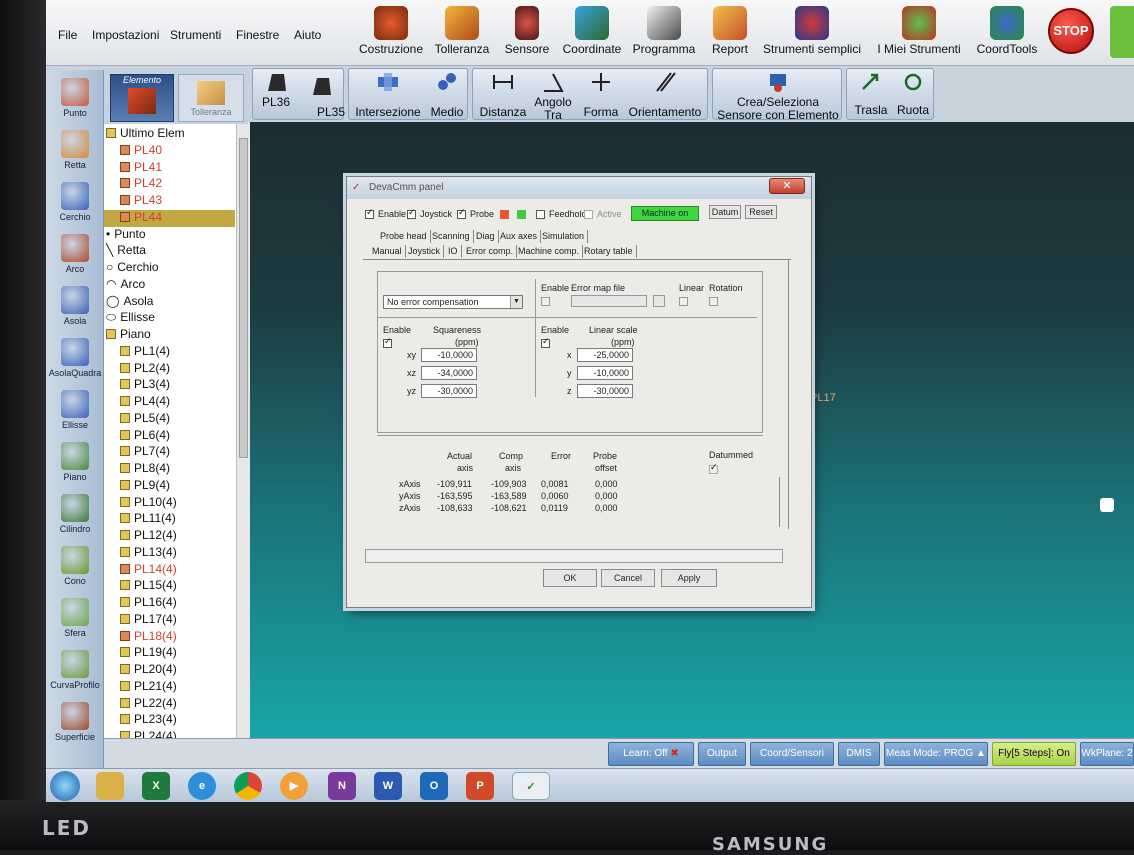 This screenshot has height=855, width=1134. Describe the element at coordinates (605, 373) in the screenshot. I see `linear-scale-y-input: -10,0000` at that location.